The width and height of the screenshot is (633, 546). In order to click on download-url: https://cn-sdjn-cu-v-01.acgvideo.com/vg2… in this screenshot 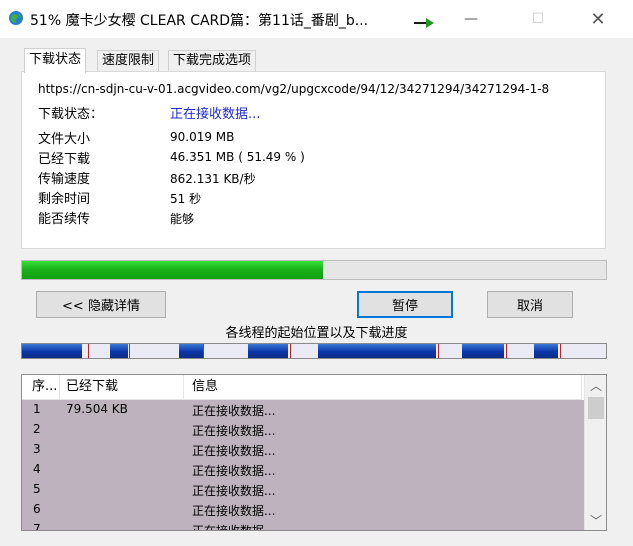, I will do `click(294, 89)`.